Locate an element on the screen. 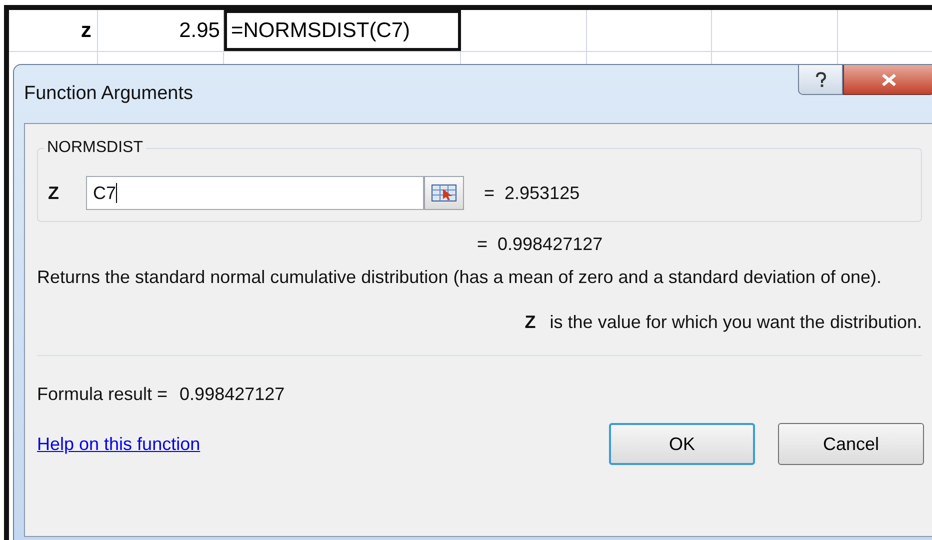 The width and height of the screenshot is (932, 540). table-cell: 2.95 is located at coordinates (161, 30).